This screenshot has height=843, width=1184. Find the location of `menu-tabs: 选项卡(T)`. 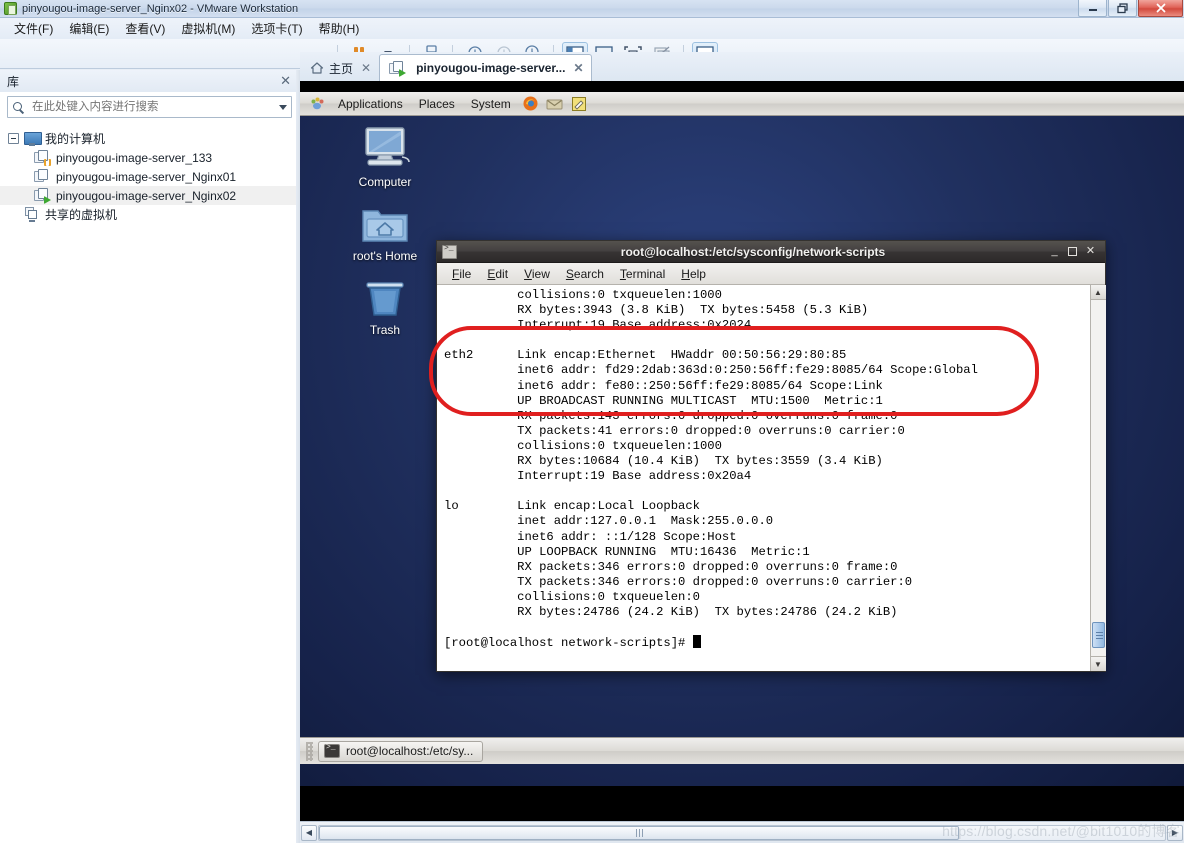

menu-tabs: 选项卡(T) is located at coordinates (276, 28).